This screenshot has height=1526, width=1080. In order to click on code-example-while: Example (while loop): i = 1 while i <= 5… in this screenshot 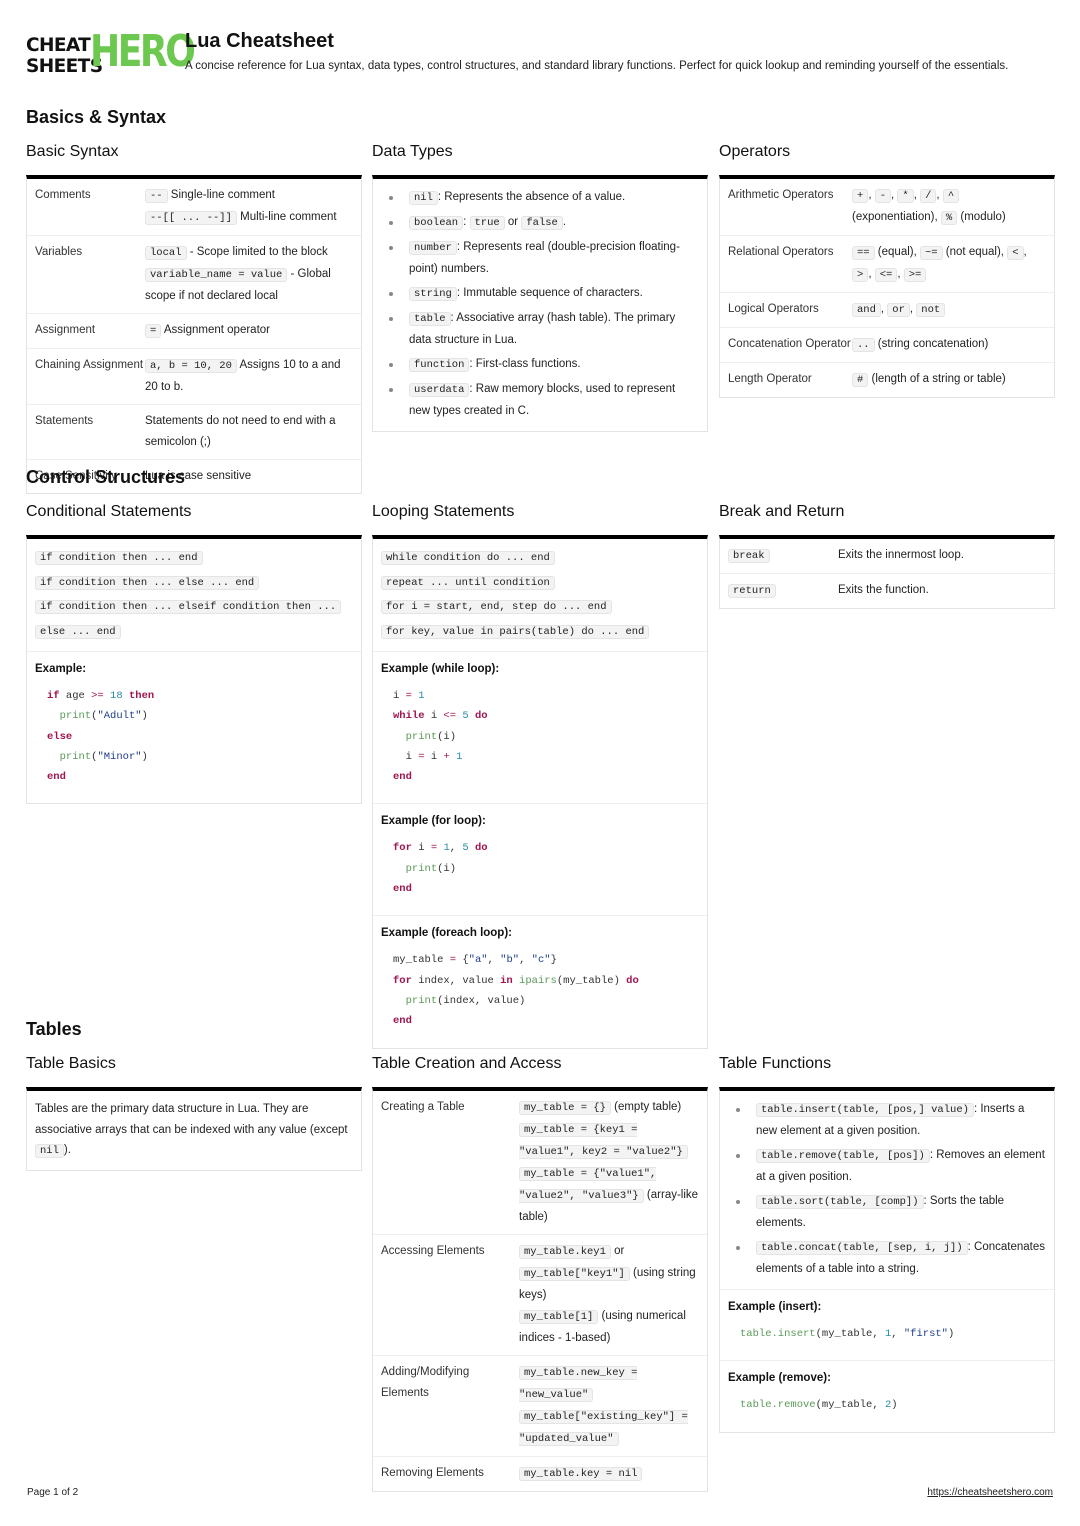, I will do `click(540, 728)`.